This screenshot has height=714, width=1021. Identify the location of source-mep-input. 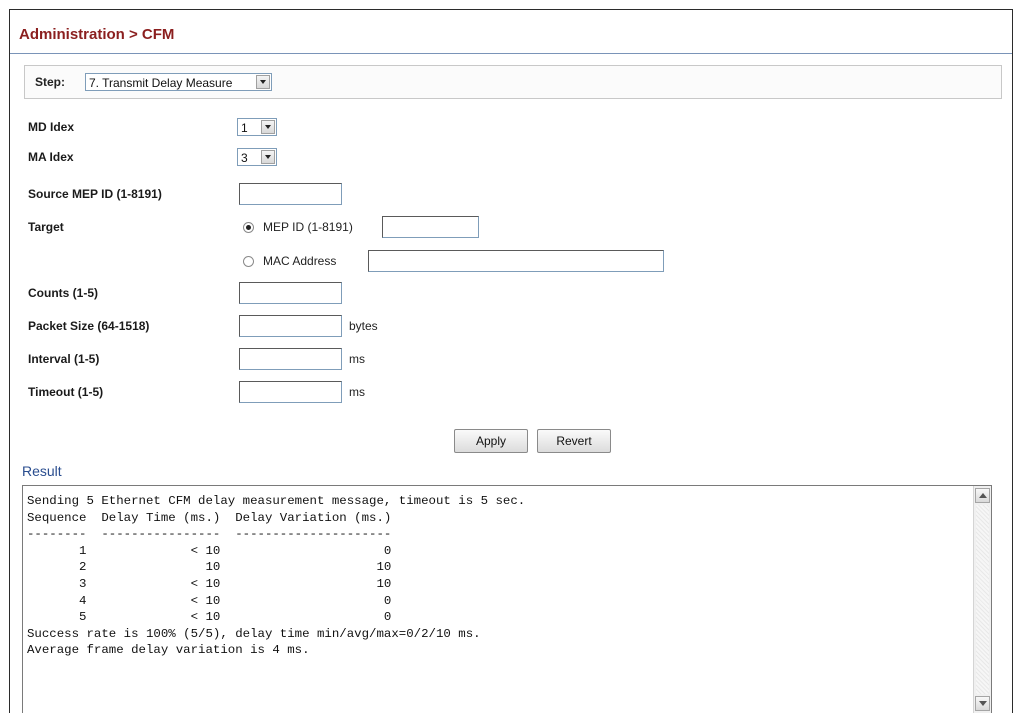
(290, 194).